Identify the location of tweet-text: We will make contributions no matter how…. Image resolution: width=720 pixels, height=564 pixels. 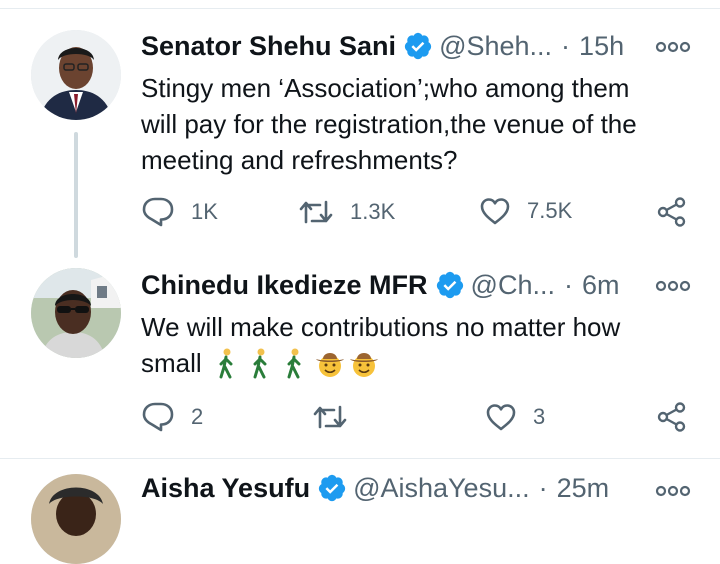
(421, 345).